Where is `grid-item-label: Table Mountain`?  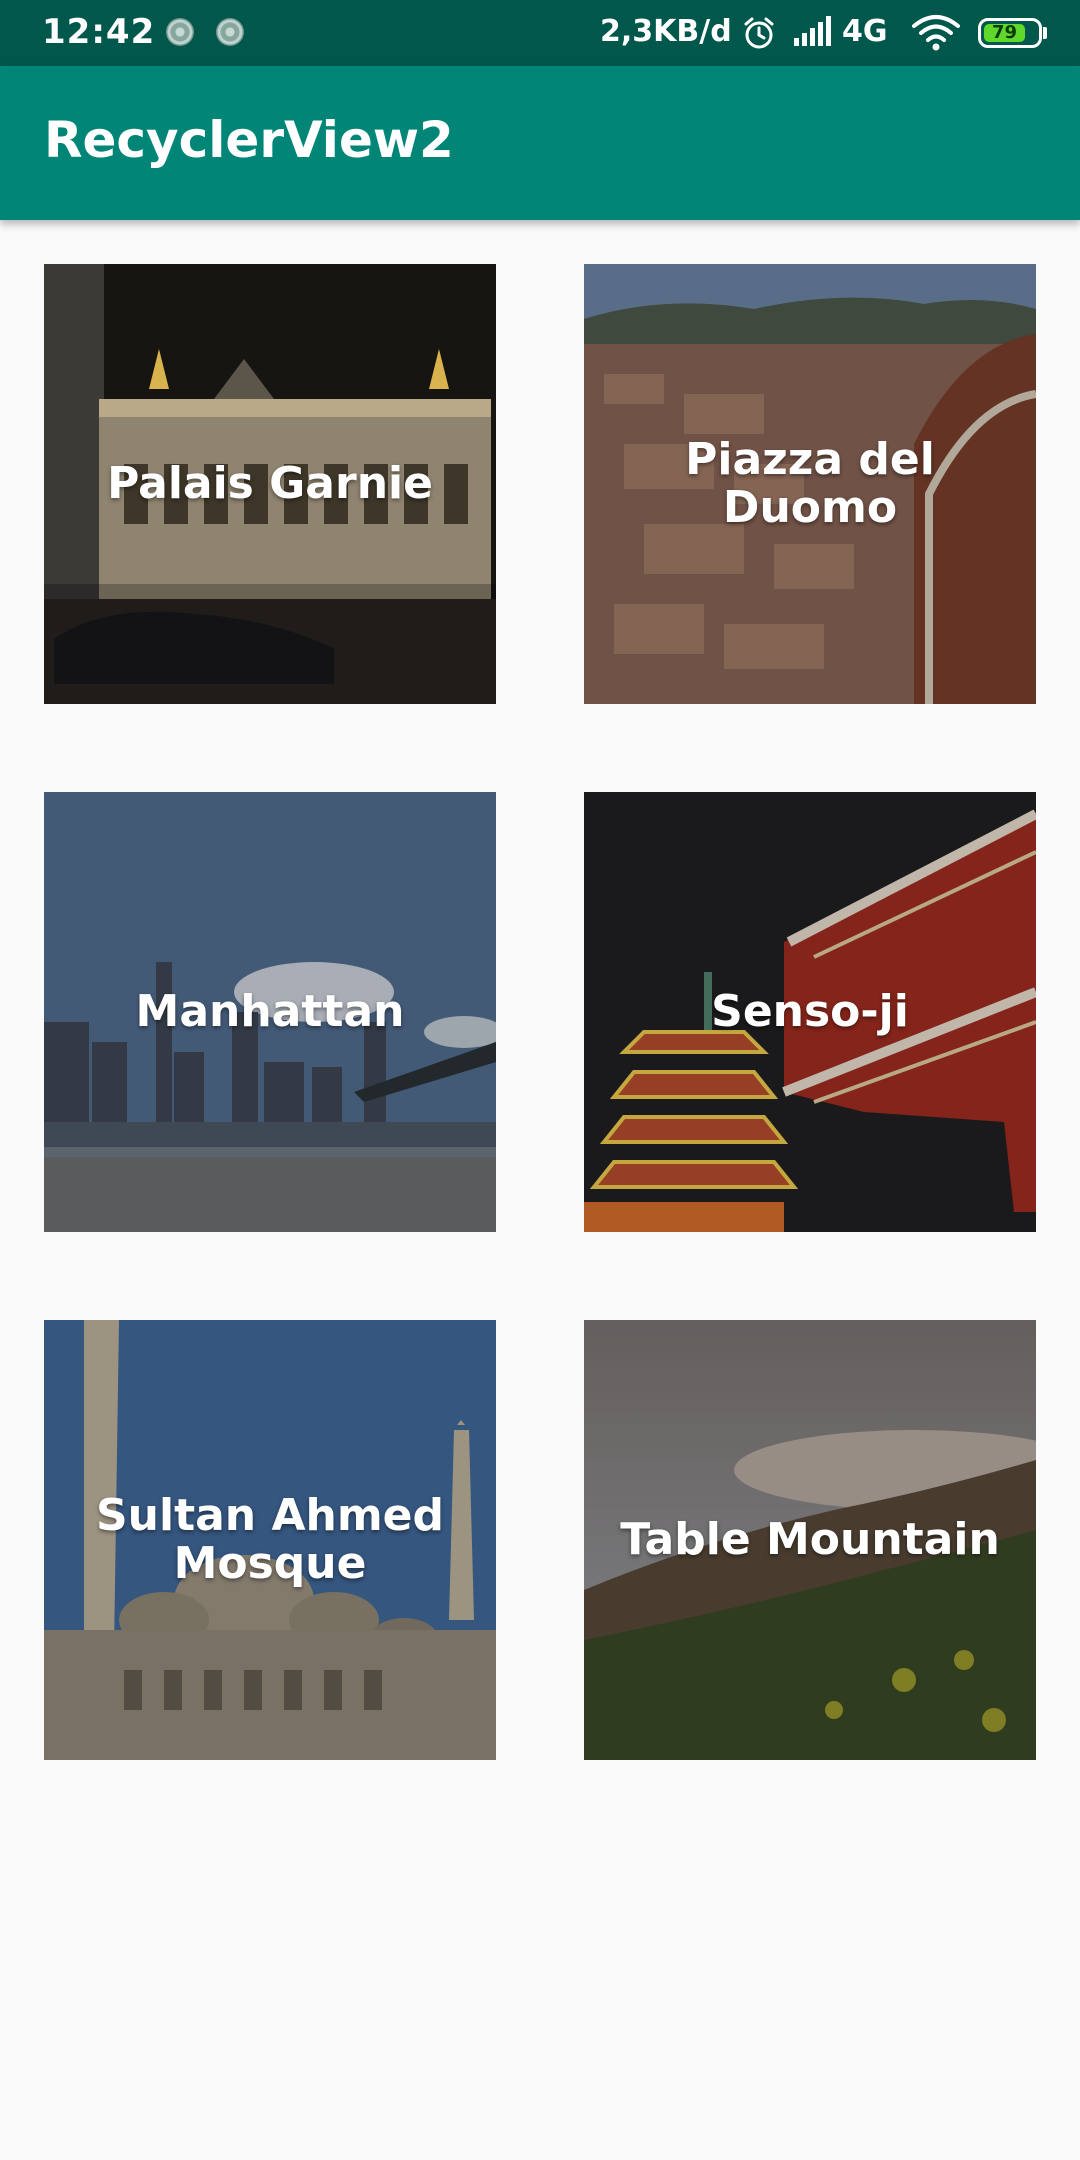
grid-item-label: Table Mountain is located at coordinates (810, 1539).